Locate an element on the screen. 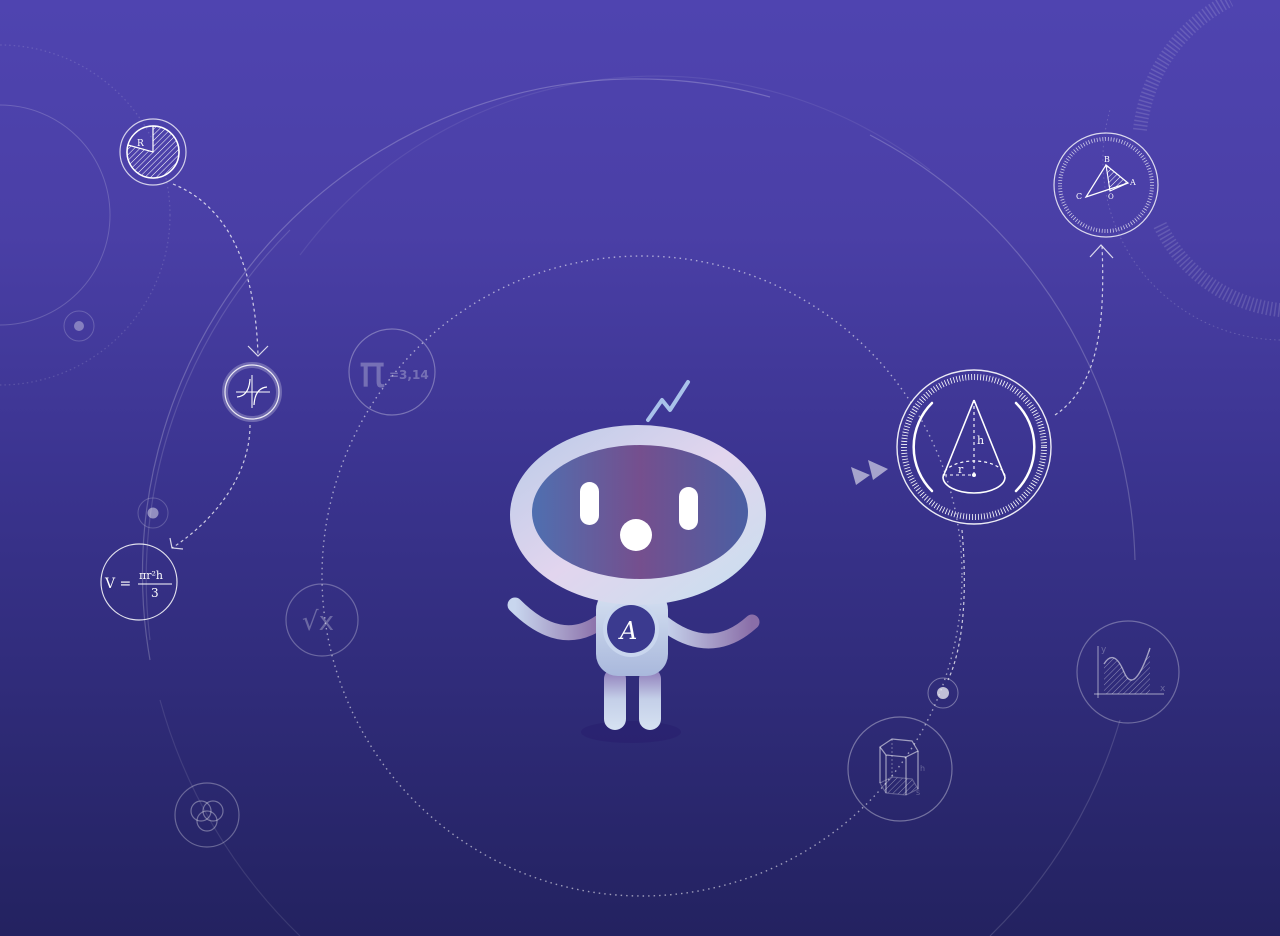  play-arrows-icon is located at coordinates (869, 472).